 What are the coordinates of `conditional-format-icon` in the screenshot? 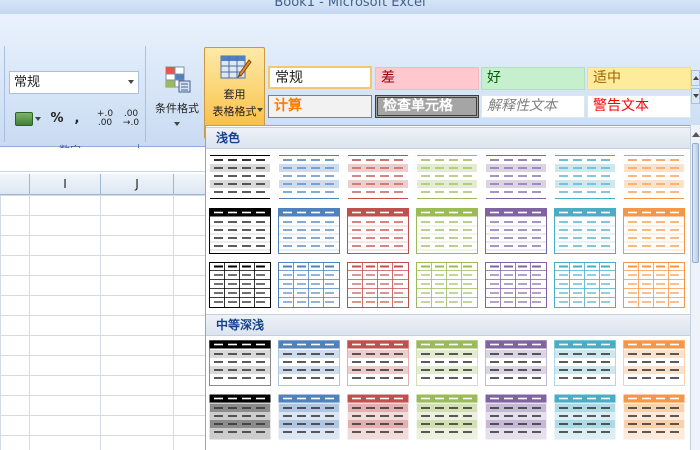 It's located at (178, 79).